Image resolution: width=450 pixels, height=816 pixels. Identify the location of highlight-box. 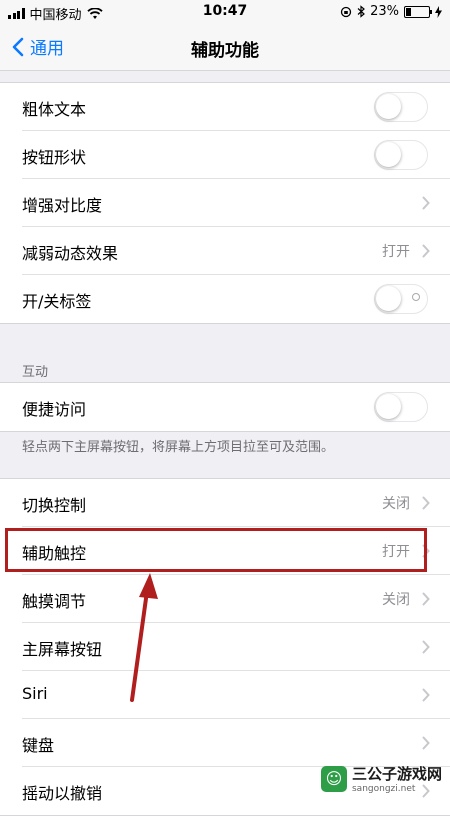
(216, 550).